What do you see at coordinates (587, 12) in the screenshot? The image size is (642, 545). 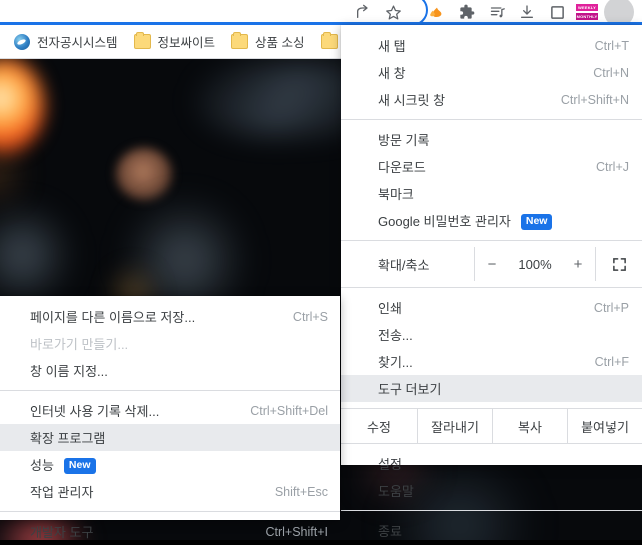 I see `weekly-monthly-extension-icon: WEEKLY MONTHLY` at bounding box center [587, 12].